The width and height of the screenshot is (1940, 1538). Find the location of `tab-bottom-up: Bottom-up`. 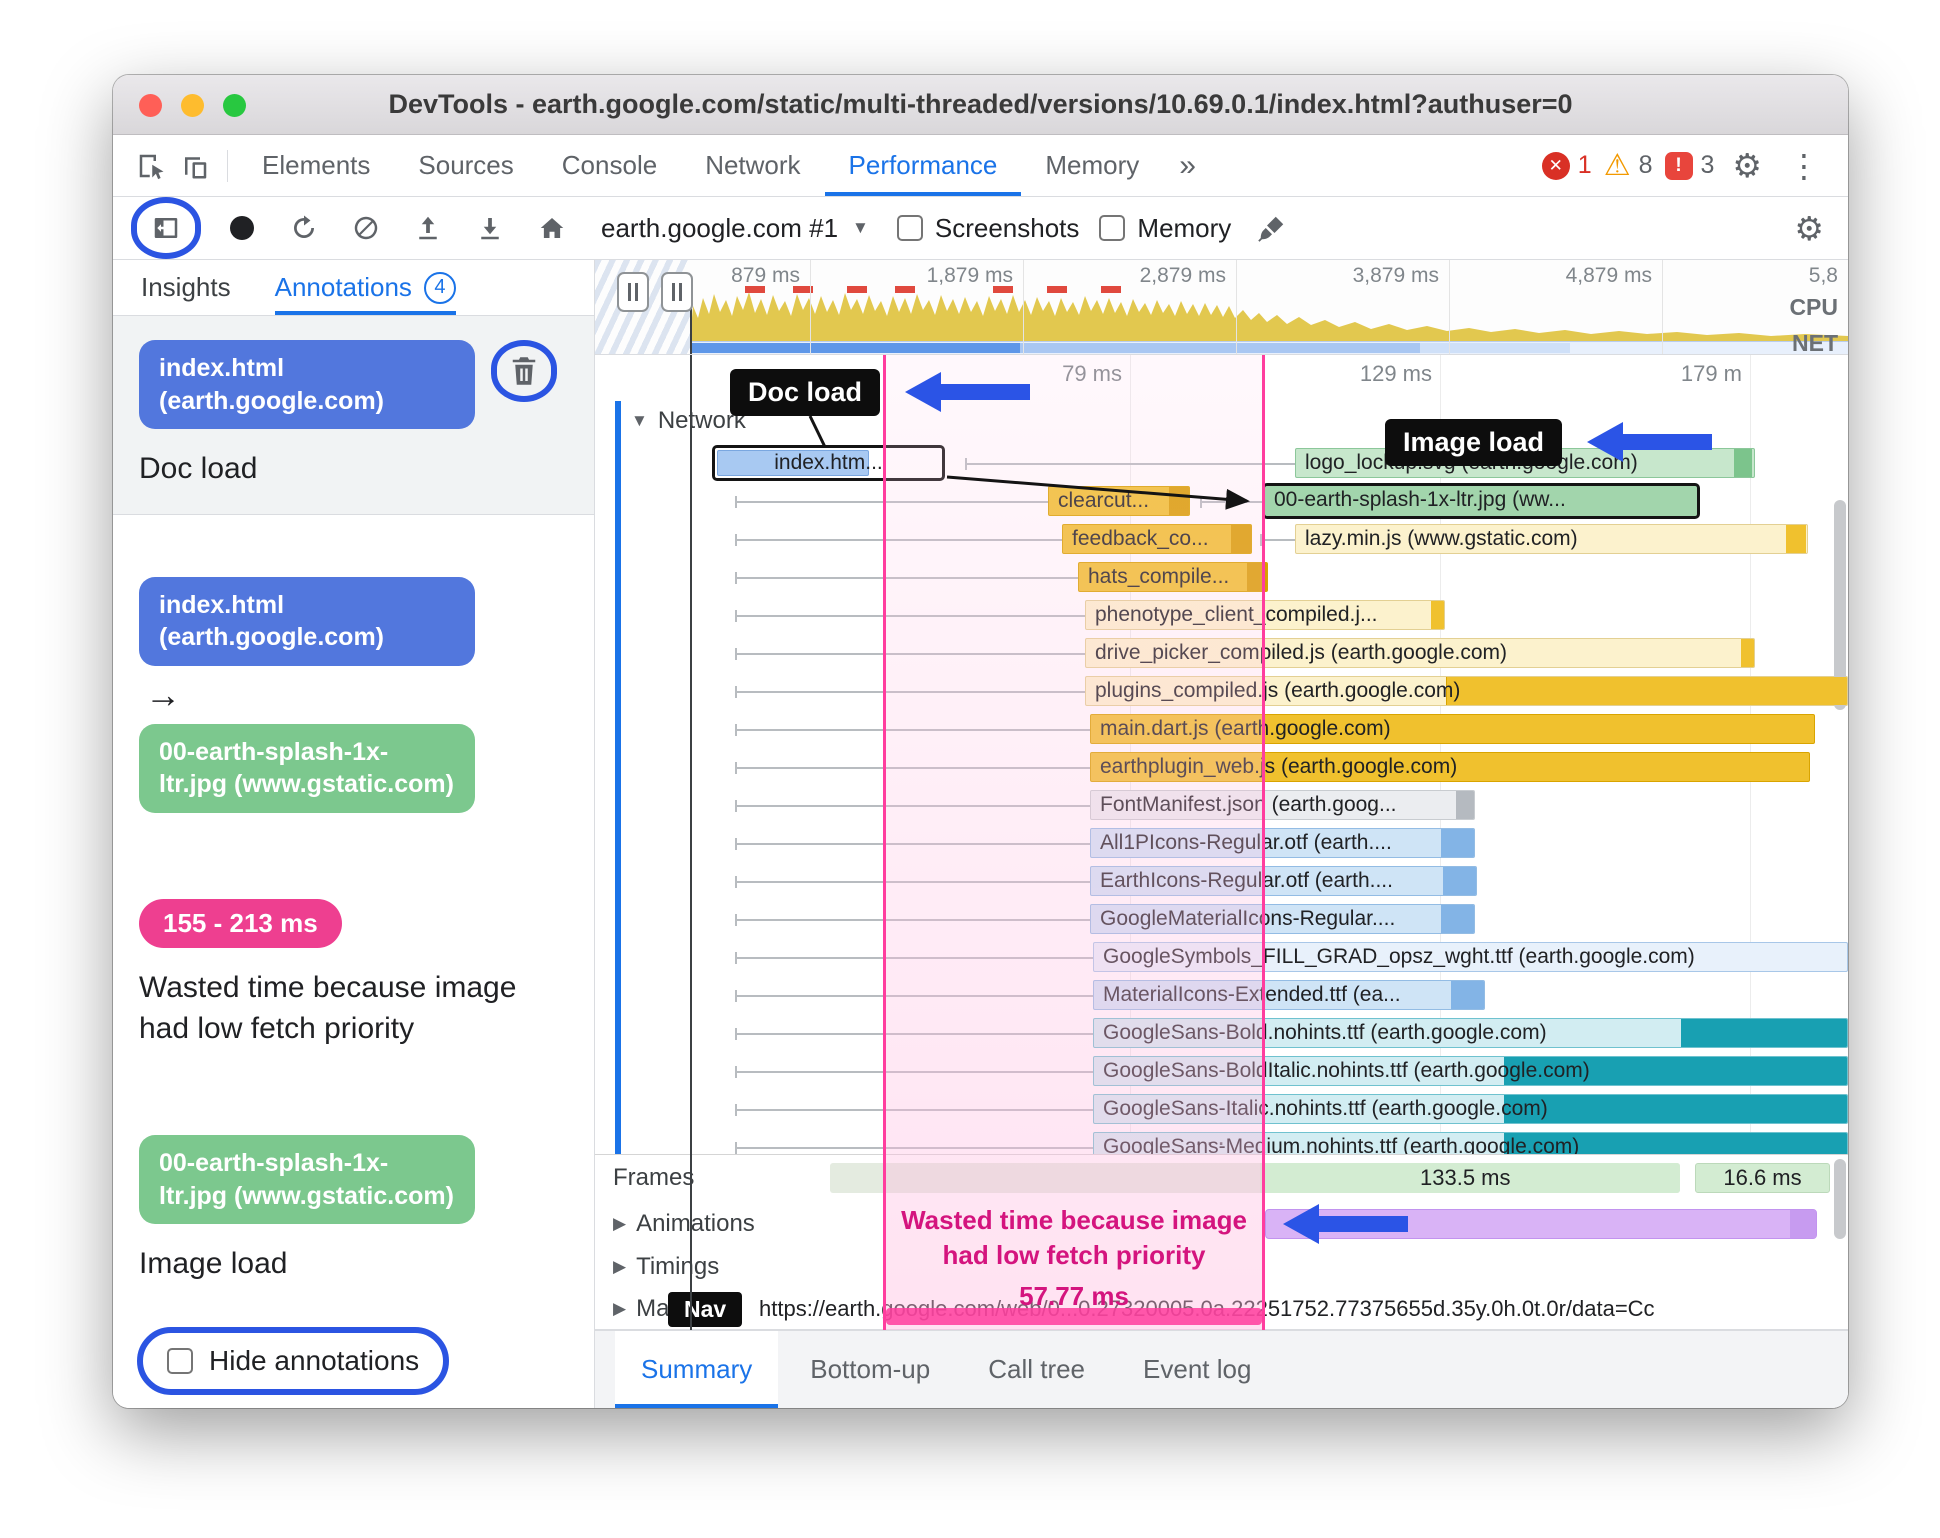

tab-bottom-up: Bottom-up is located at coordinates (870, 1369).